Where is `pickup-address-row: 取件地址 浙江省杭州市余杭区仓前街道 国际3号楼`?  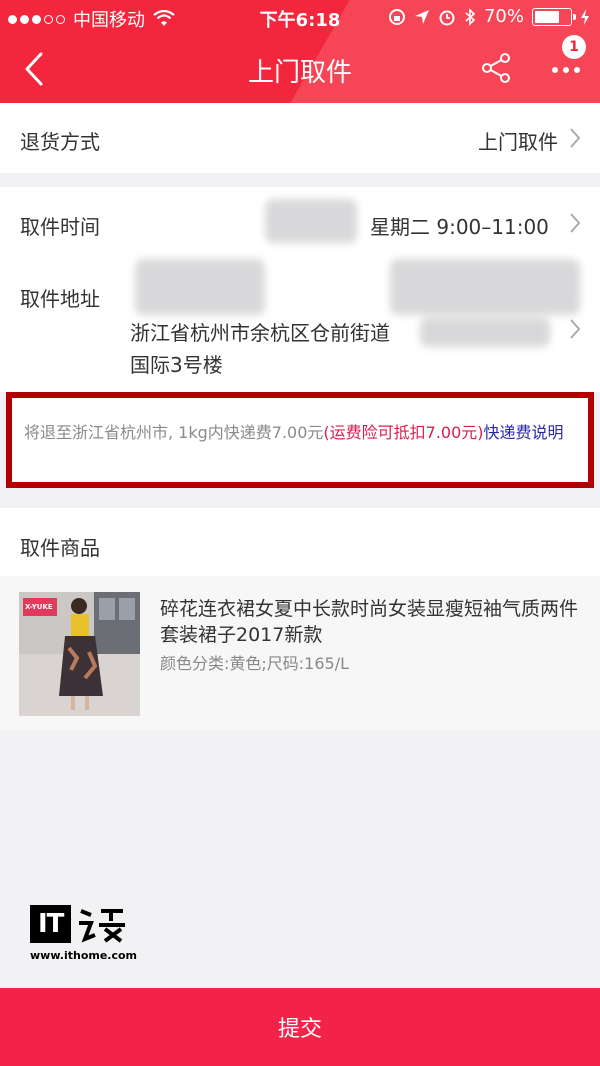 pickup-address-row: 取件地址 浙江省杭州市余杭区仓前街道 国际3号楼 is located at coordinates (300, 325).